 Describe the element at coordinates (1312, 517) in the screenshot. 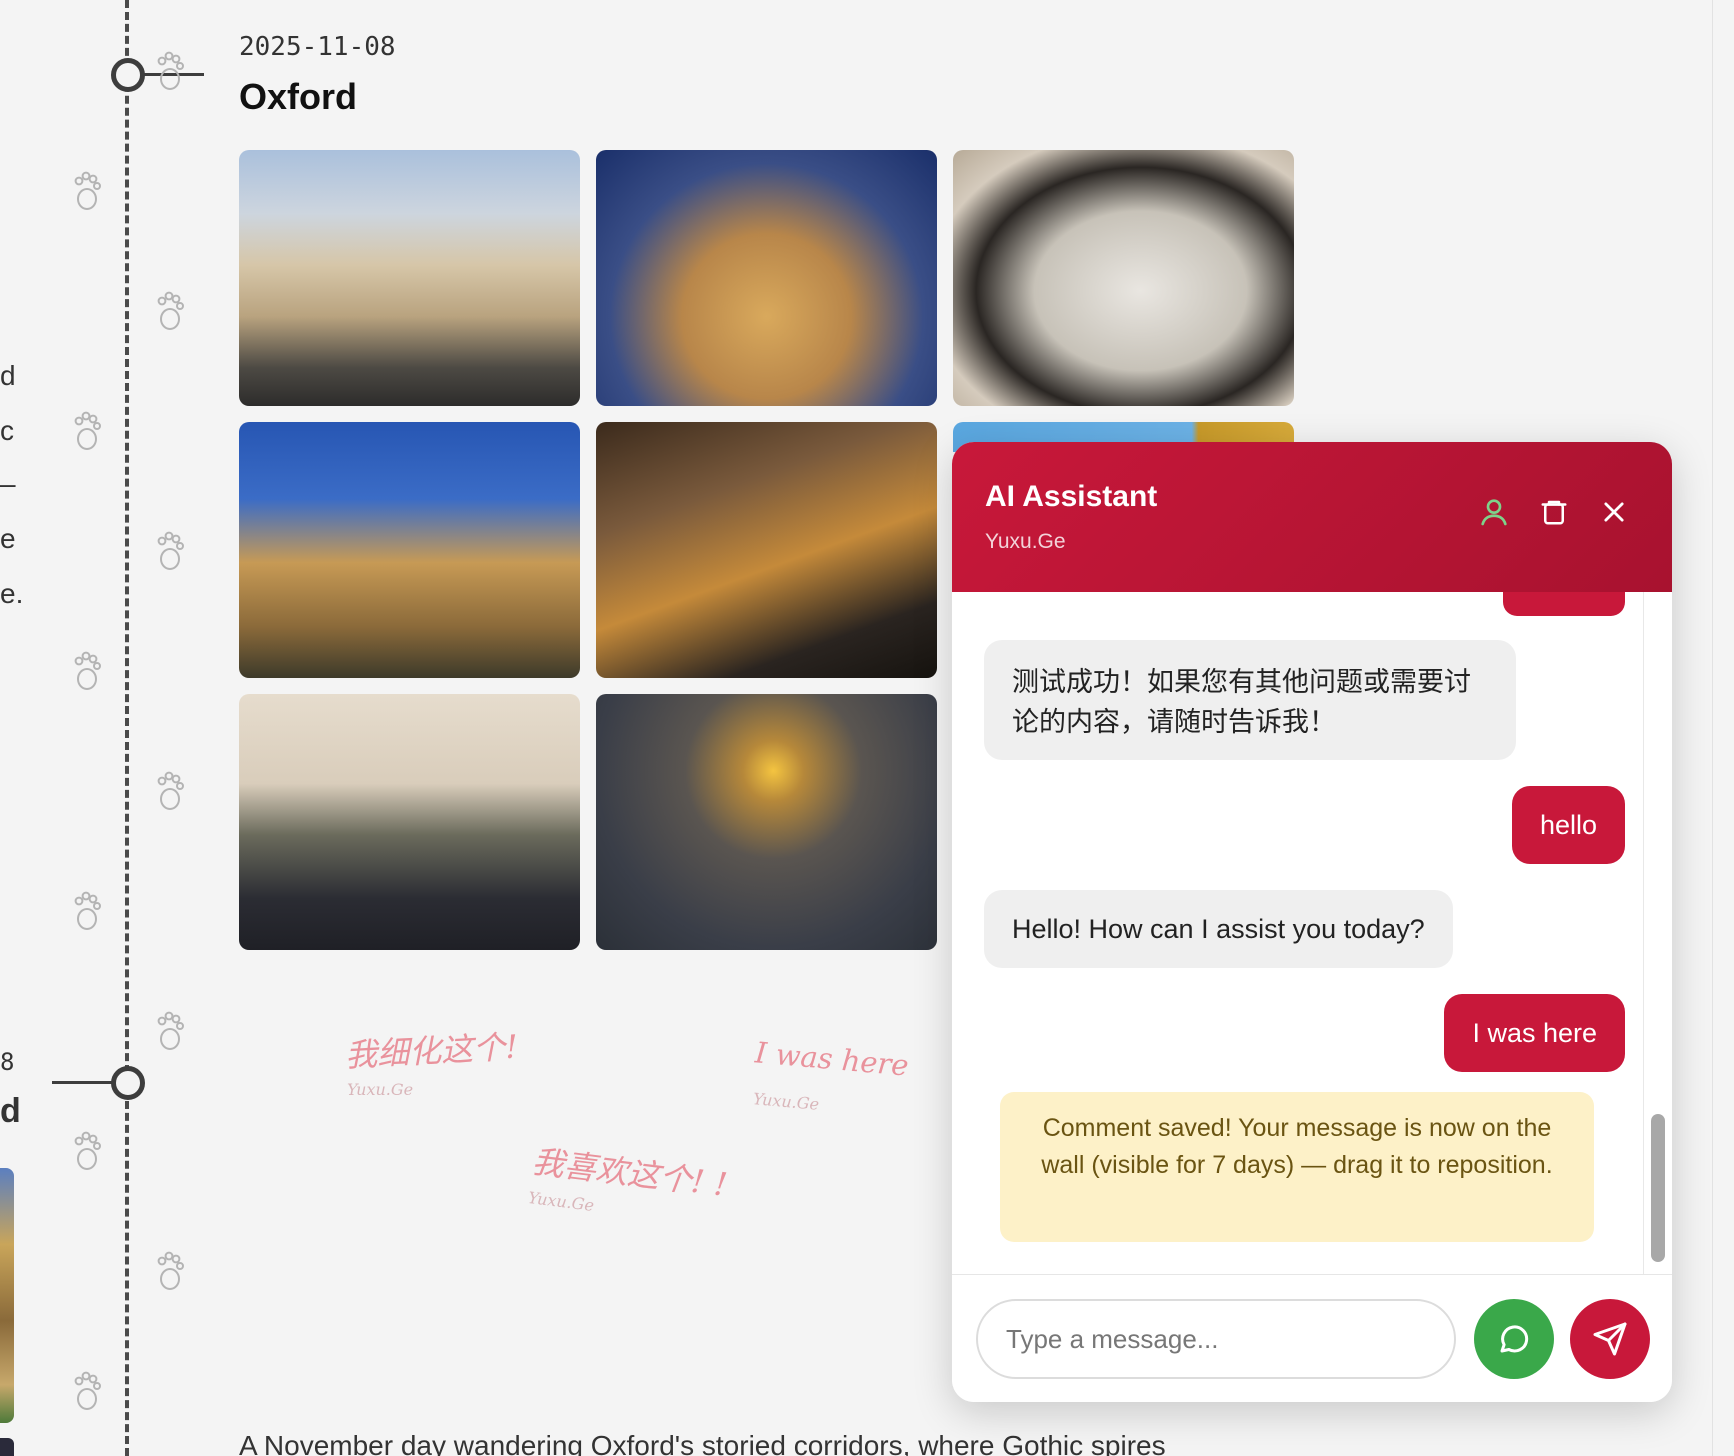

I see `chat-header: AI Assistant Yuxu.Ge` at that location.